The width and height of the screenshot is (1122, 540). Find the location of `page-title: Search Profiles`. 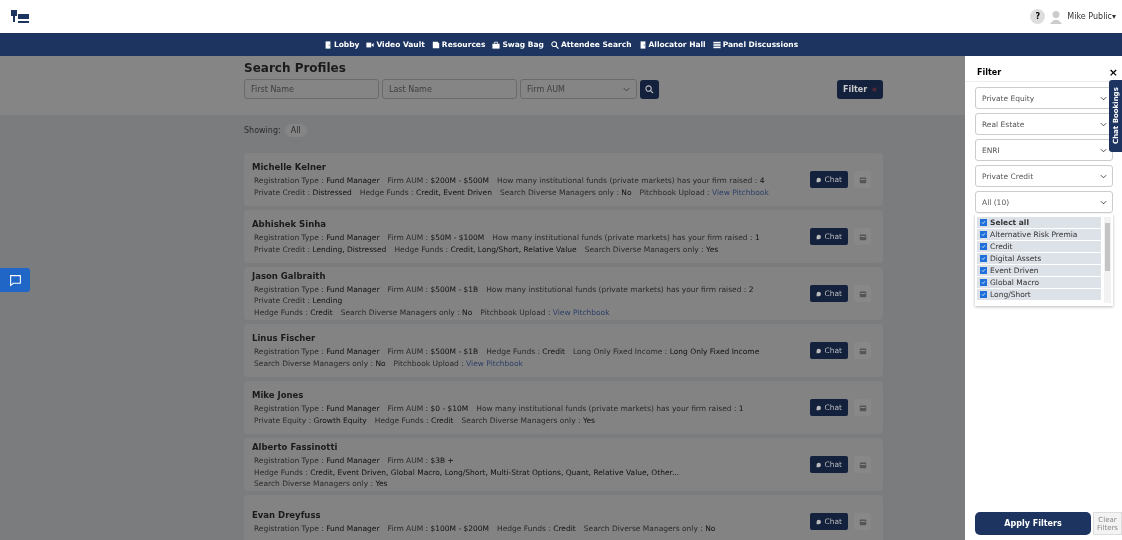

page-title: Search Profiles is located at coordinates (295, 68).